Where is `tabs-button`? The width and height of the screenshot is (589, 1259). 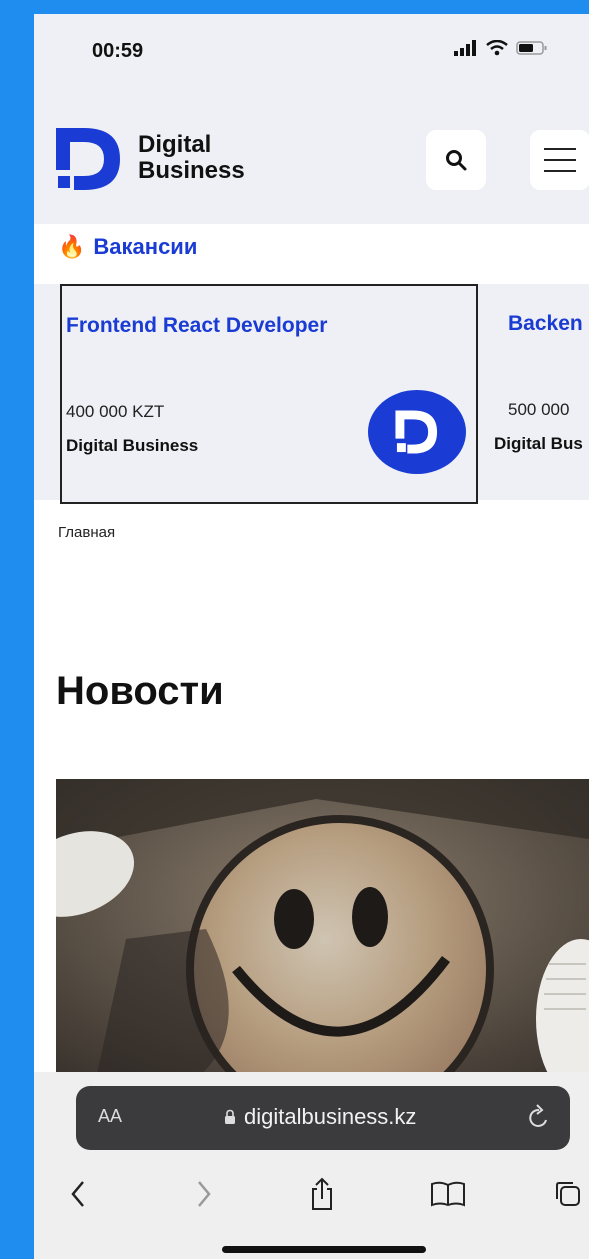
tabs-button is located at coordinates (567, 1194).